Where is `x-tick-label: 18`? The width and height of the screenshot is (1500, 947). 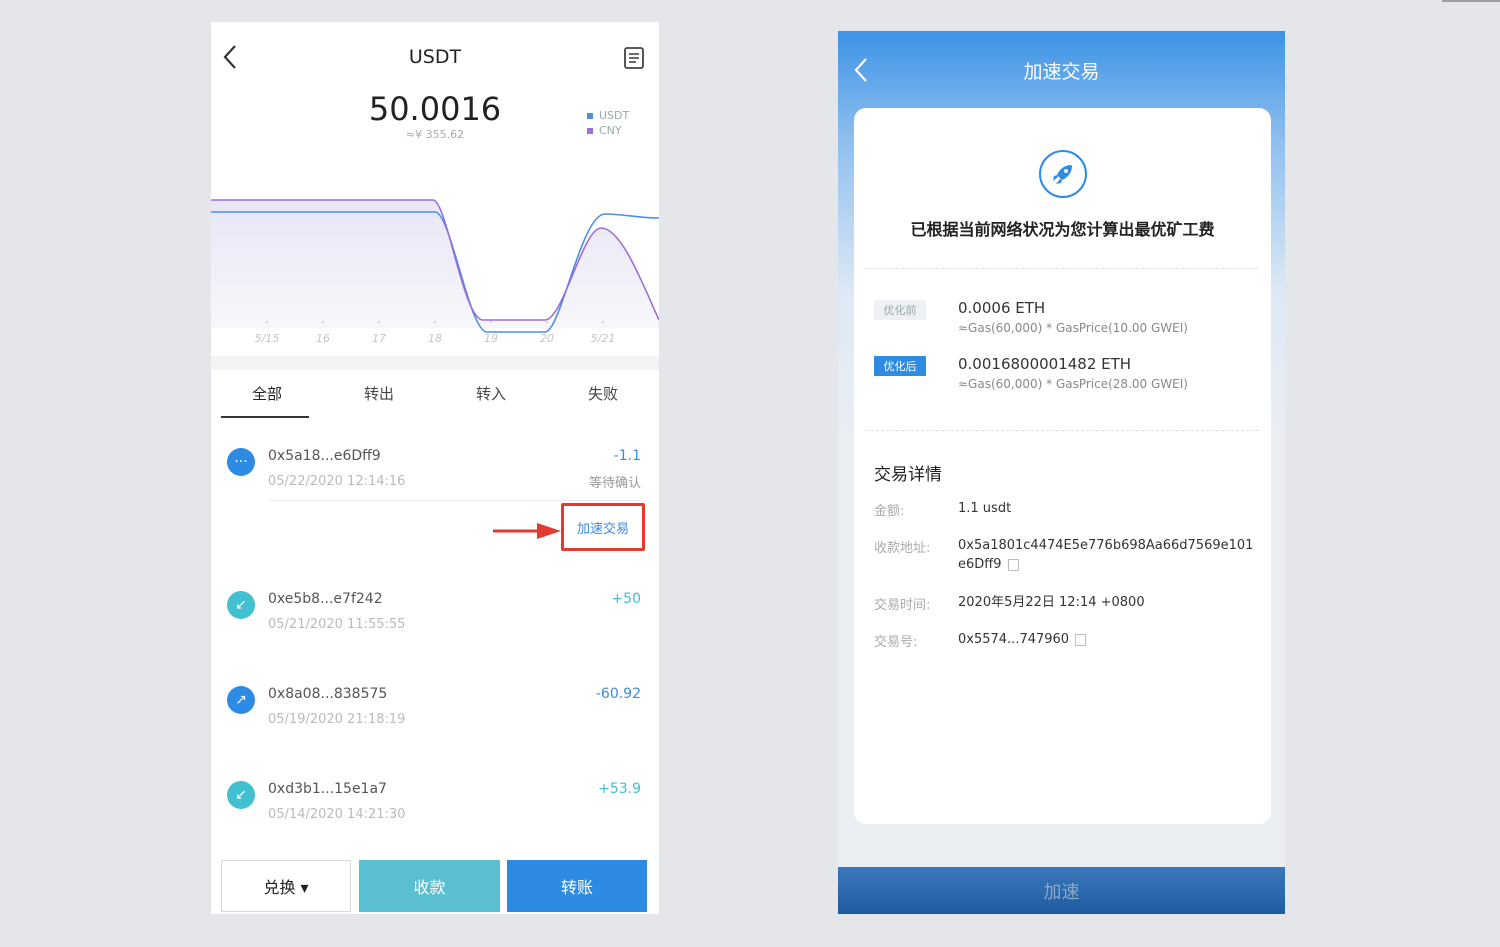 x-tick-label: 18 is located at coordinates (435, 338).